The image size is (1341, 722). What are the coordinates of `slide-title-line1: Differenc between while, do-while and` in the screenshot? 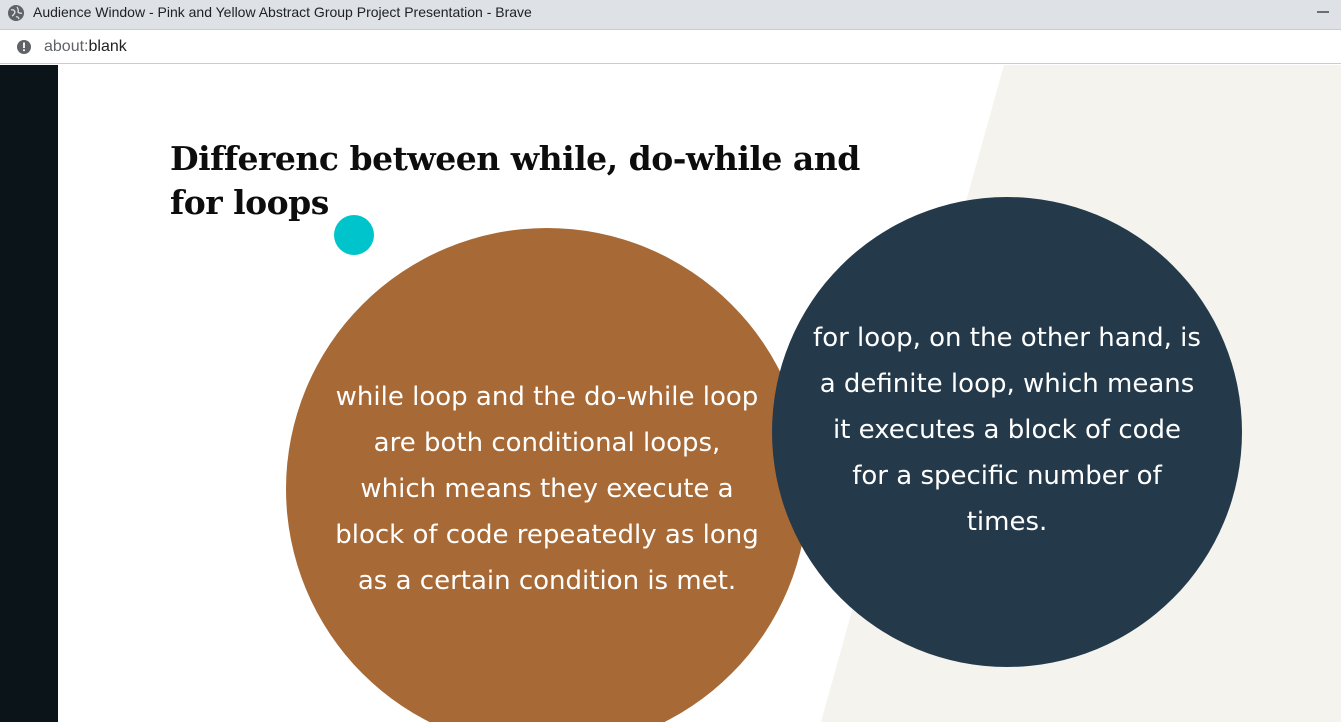 It's located at (515, 158).